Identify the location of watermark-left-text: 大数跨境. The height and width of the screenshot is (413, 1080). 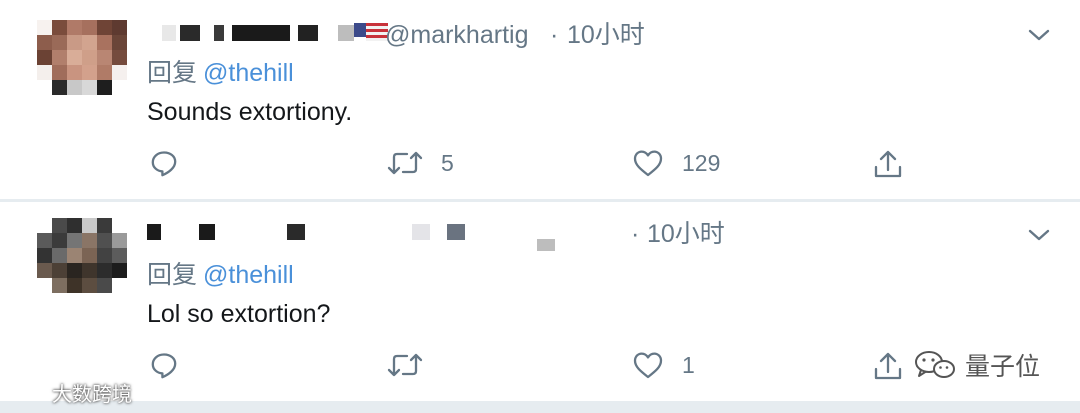
(92, 395).